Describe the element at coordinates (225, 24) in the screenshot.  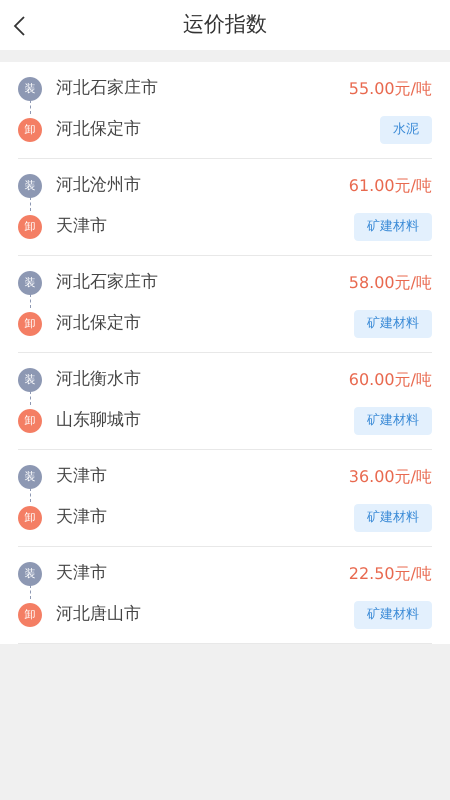
I see `page-title: 运价指数` at that location.